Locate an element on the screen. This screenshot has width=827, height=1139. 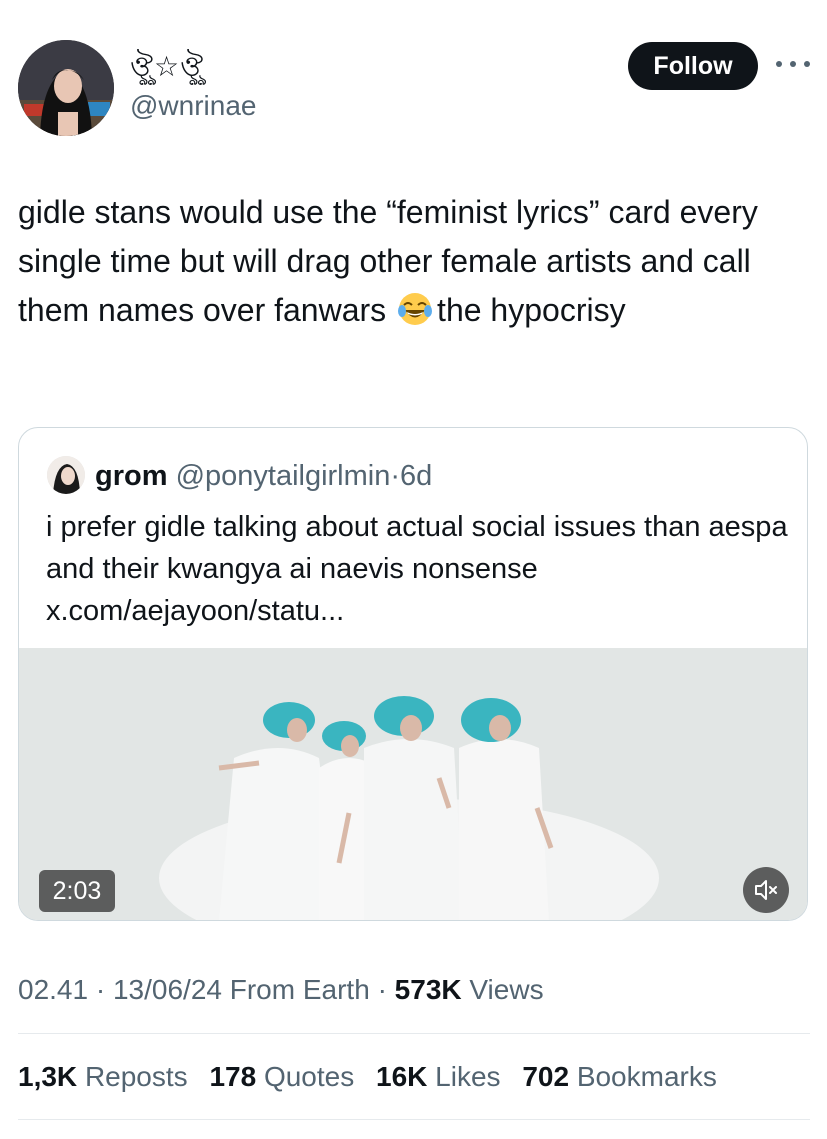
face-with-tears-of-joy-icon is located at coordinates (415, 309).